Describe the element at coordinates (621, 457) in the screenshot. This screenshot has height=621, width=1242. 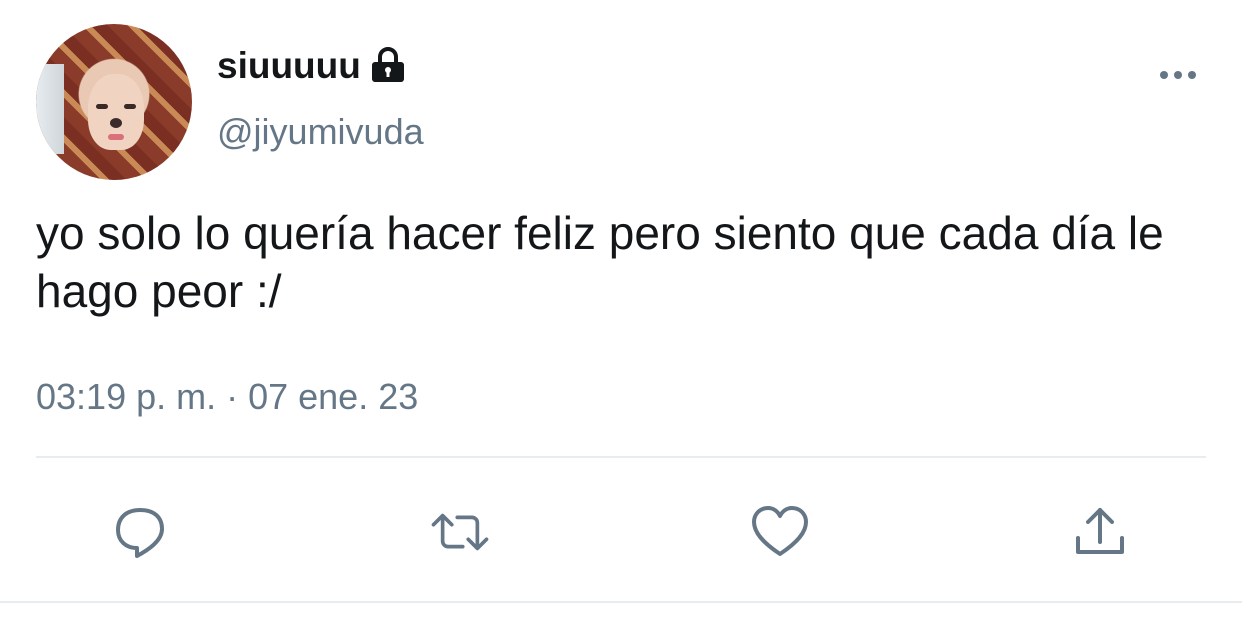
I see `divider` at that location.